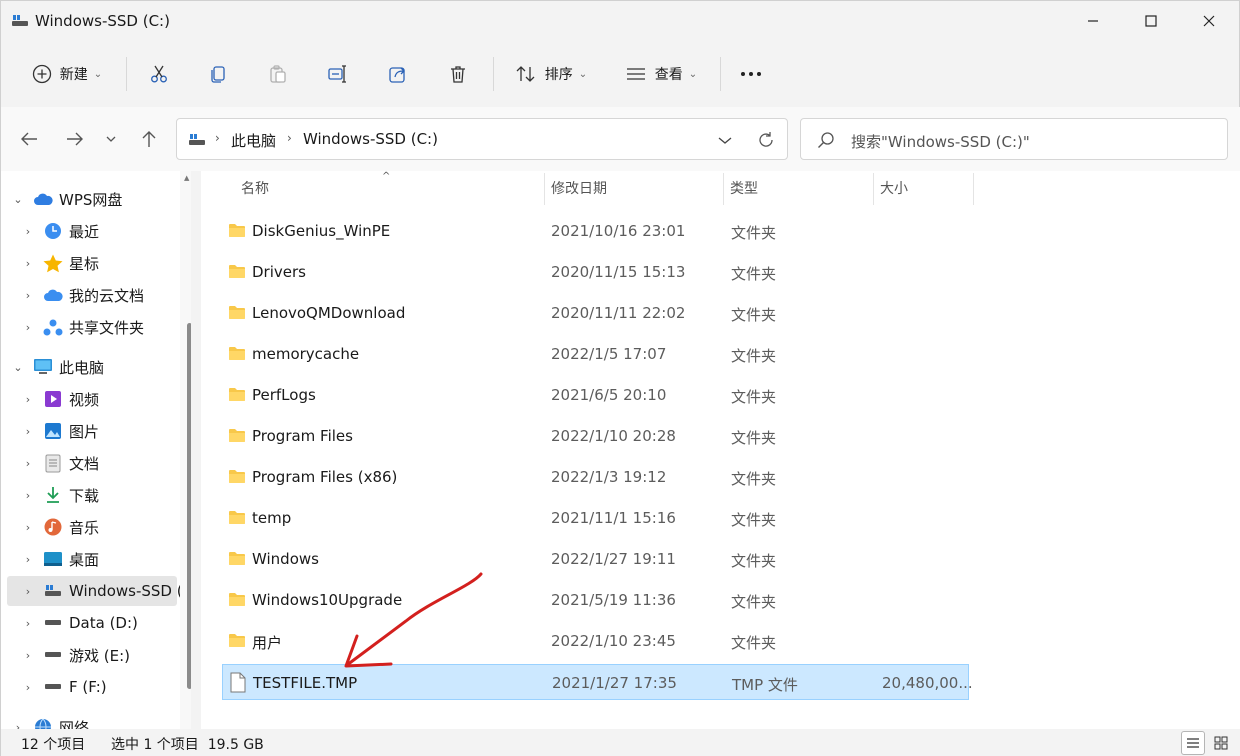  Describe the element at coordinates (551, 74) in the screenshot. I see `sort-button: 排序 ⌄` at that location.